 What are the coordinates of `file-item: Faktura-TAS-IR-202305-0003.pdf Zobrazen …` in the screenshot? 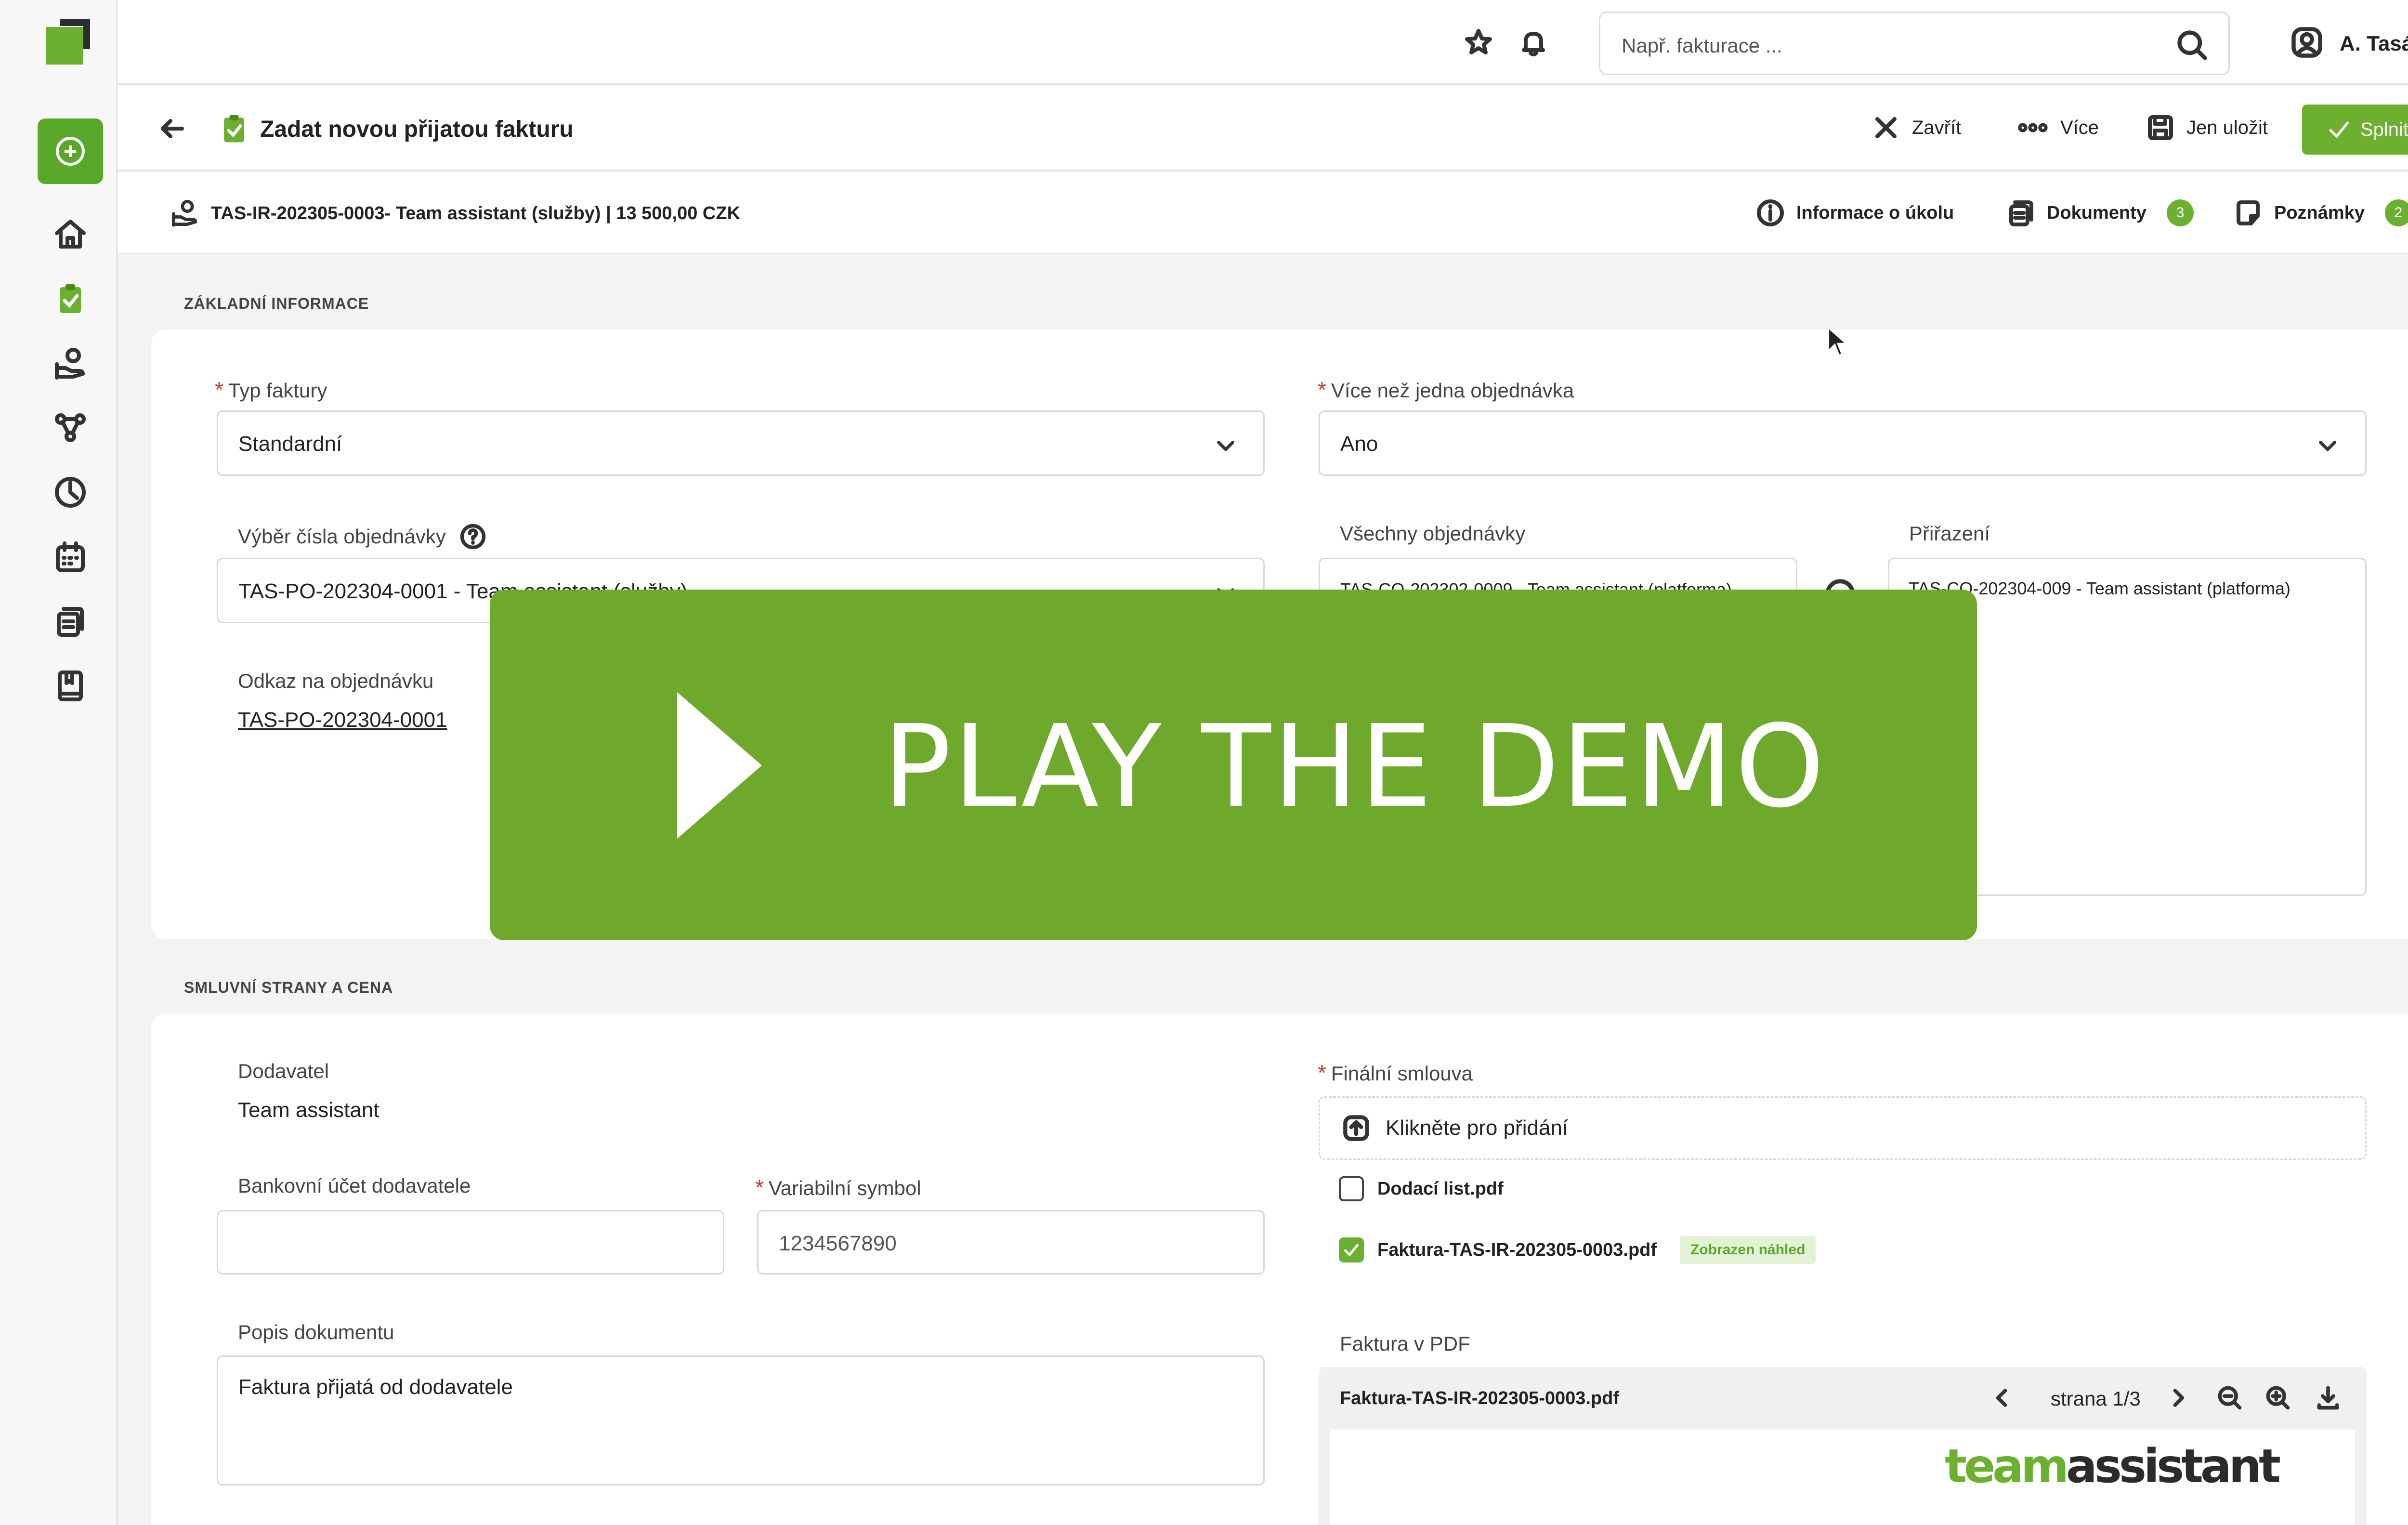 It's located at (1577, 1250).